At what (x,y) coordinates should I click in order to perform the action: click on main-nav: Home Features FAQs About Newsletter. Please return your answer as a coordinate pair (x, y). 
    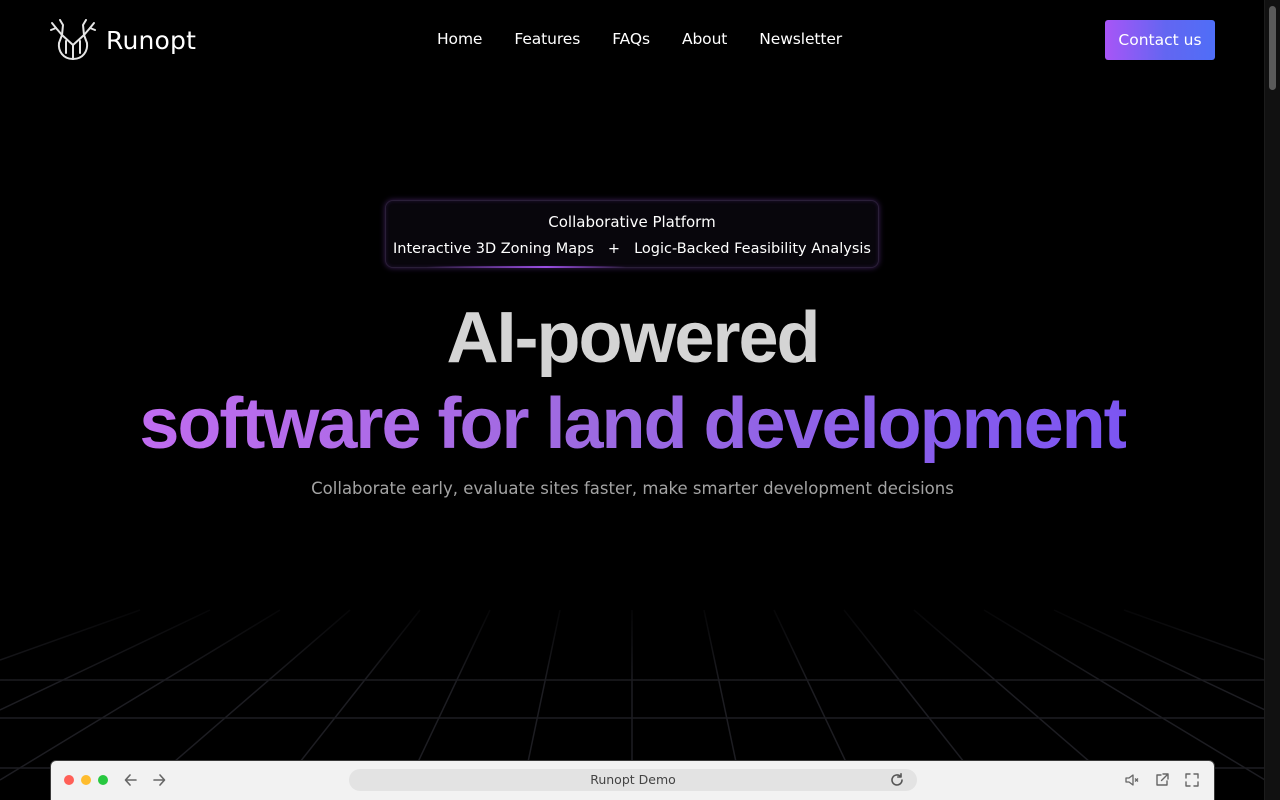
    Looking at the image, I should click on (639, 39).